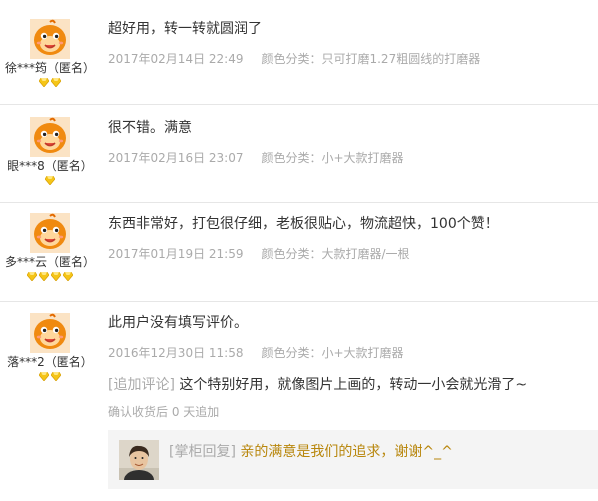 This screenshot has height=501, width=598. Describe the element at coordinates (176, 254) in the screenshot. I see `review-date: 2017年01月19日 21:59` at that location.